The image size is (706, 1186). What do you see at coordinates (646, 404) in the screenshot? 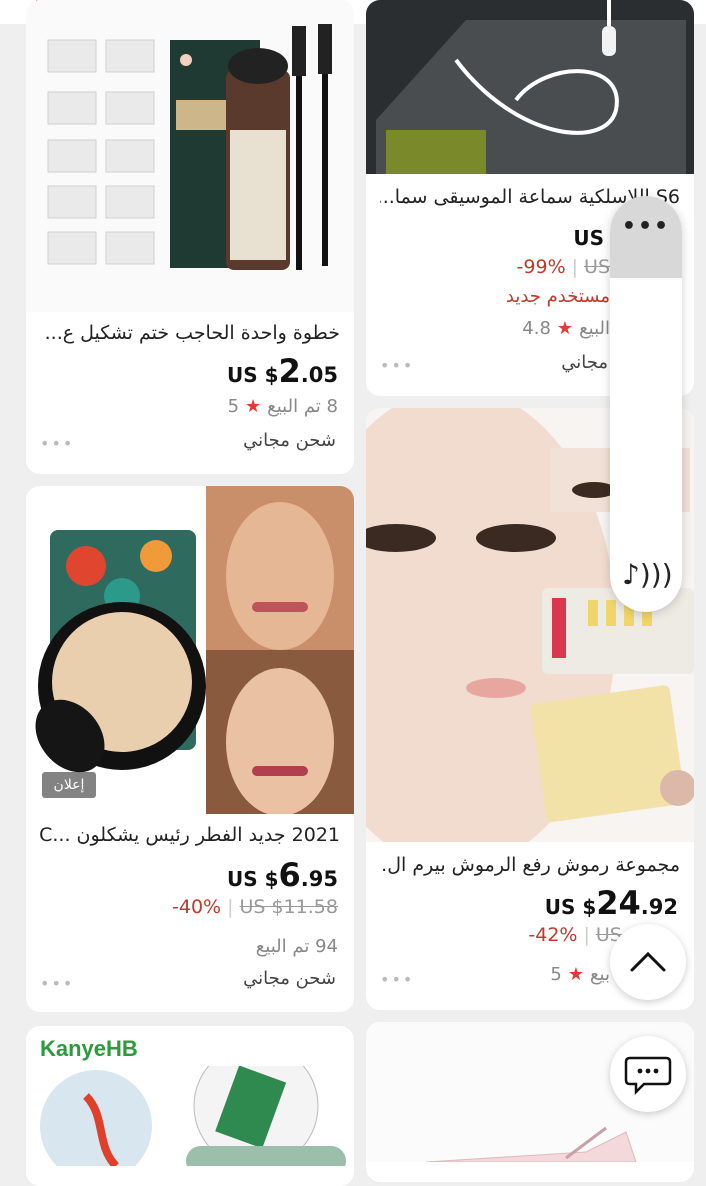
I see `floating-panel: ••• ♪)))` at bounding box center [646, 404].